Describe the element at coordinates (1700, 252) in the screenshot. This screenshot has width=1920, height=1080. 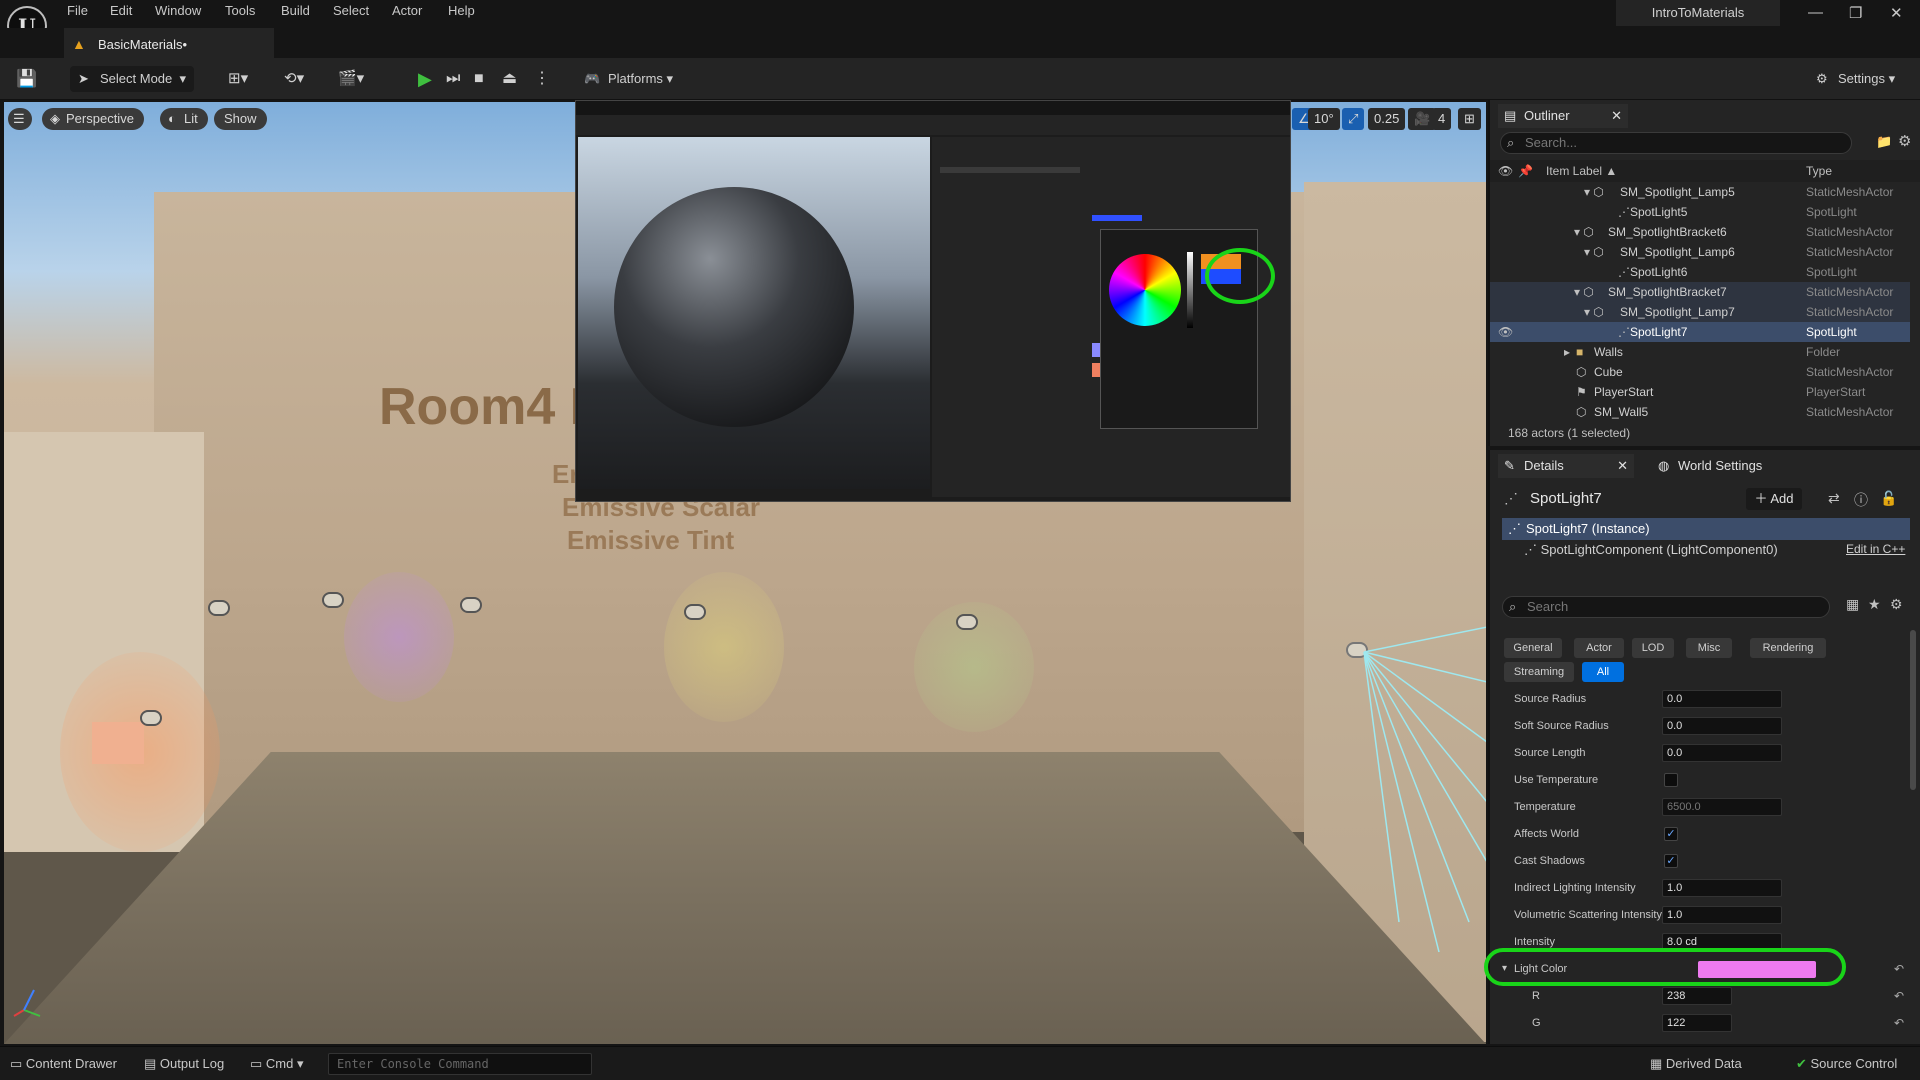
I see `outliner-row: ▾ ⬡ SM_Spotlight_Lamp6 StaticMeshActor` at that location.